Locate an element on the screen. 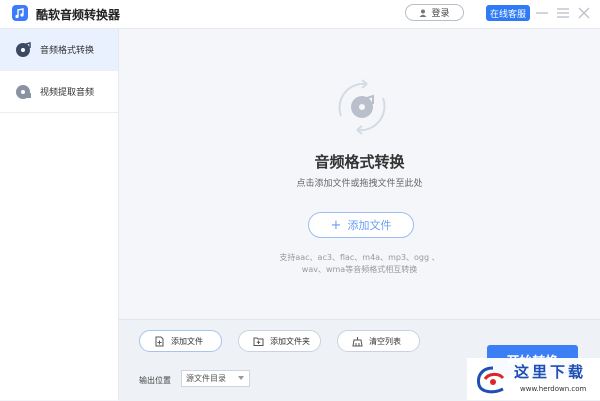 This screenshot has width=600, height=401. login-label: 登录 is located at coordinates (440, 14).